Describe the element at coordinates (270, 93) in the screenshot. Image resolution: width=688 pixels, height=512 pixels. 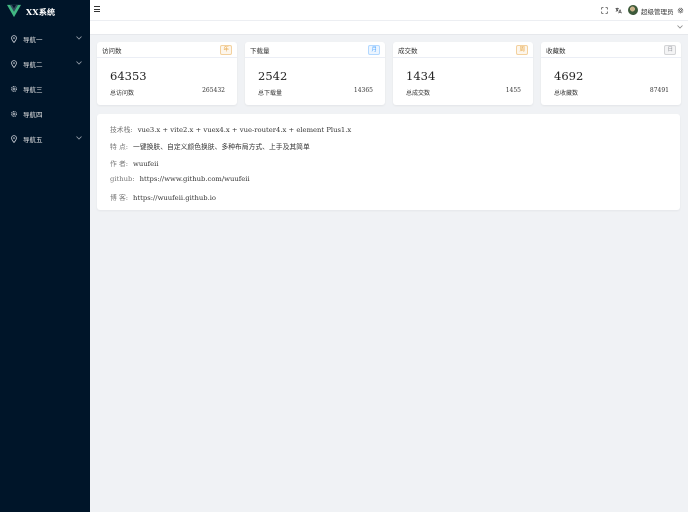
I see `card-foot-label: 总下载量` at that location.